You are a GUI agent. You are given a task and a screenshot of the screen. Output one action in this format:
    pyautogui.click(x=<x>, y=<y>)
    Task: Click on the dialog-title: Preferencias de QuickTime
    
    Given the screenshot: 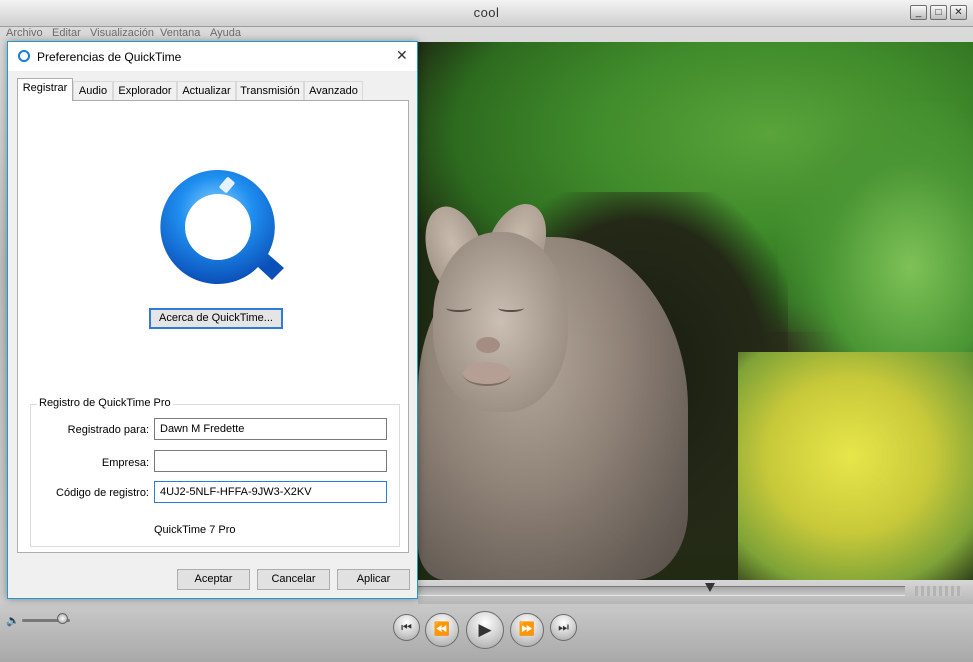 What is the action you would take?
    pyautogui.click(x=109, y=57)
    